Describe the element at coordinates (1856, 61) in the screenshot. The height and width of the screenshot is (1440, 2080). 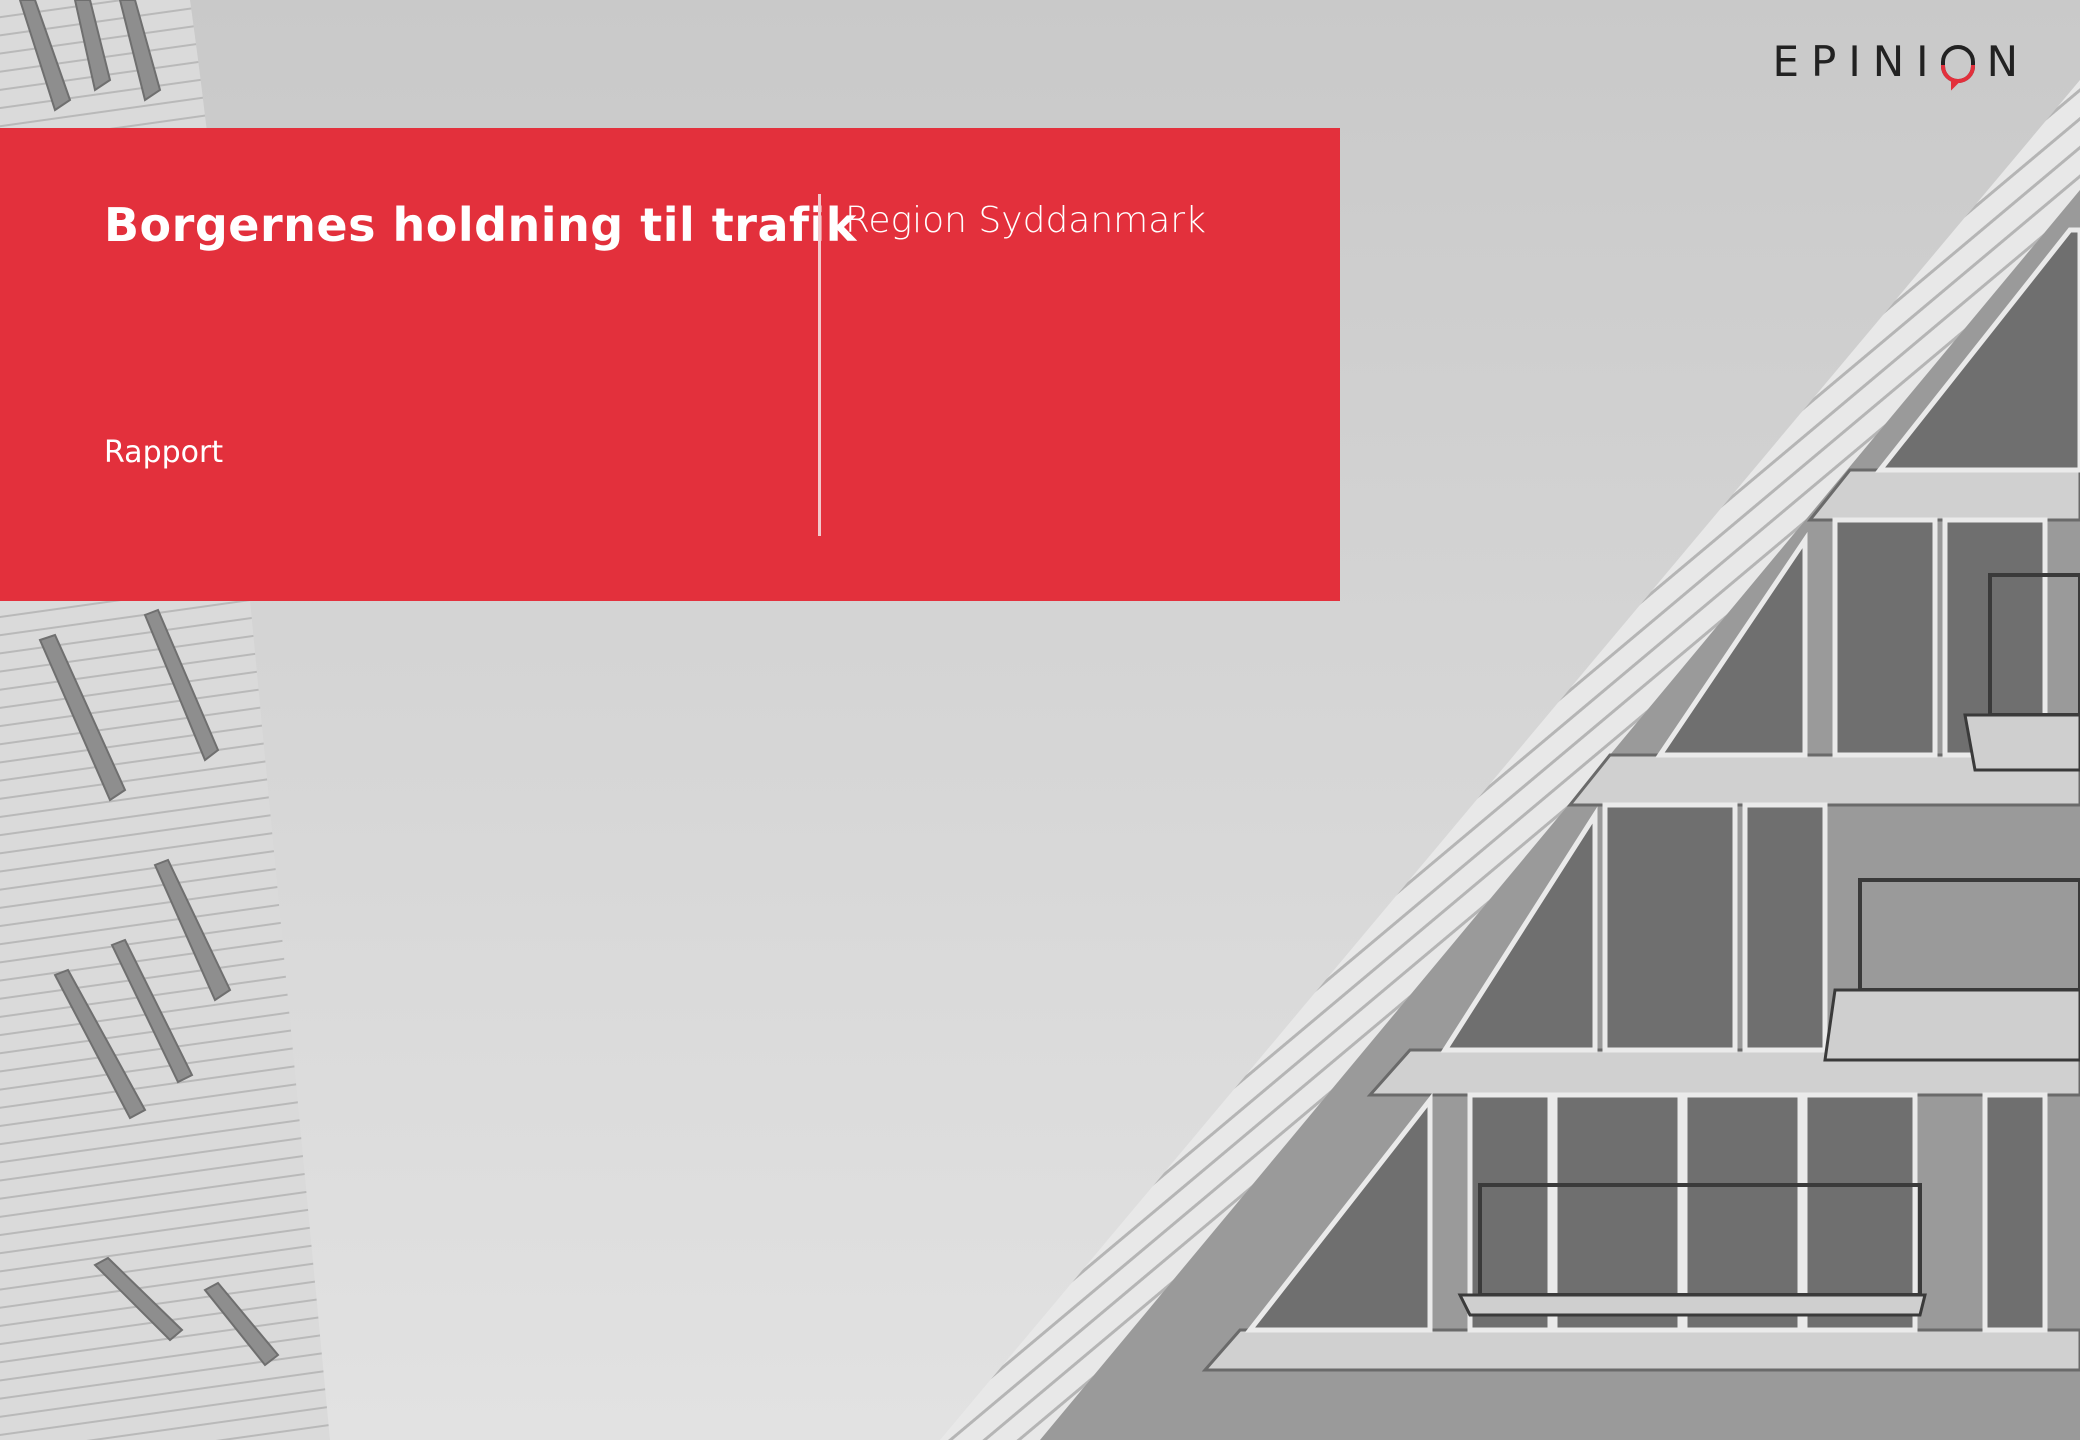
I see `logo-text: EPINI` at that location.